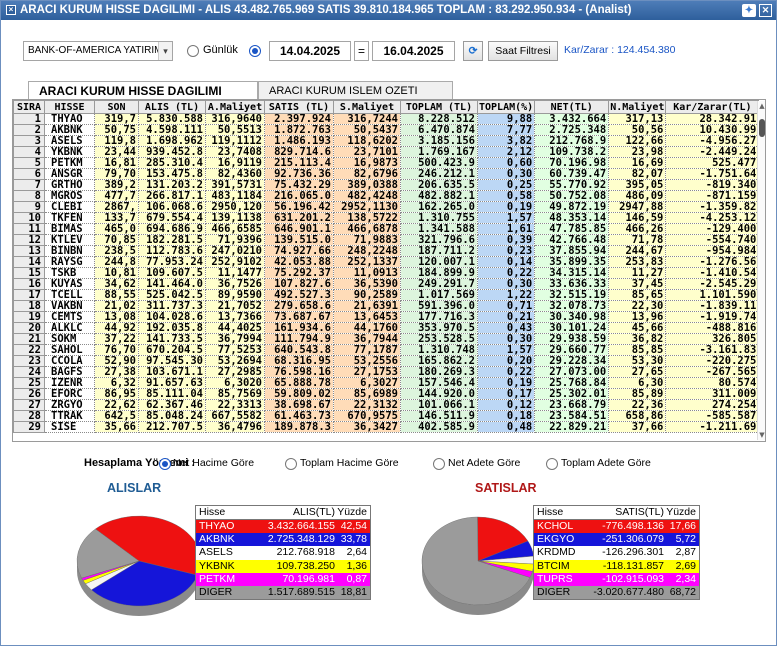 The image size is (777, 646). What do you see at coordinates (761, 270) in the screenshot?
I see `vertical-scrollbar: ▲ ▼` at bounding box center [761, 270].